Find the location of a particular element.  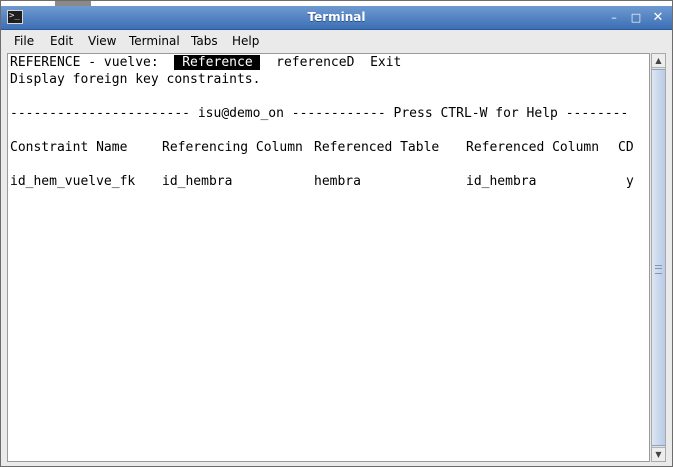

header-referenced-table: Referenced Table is located at coordinates (377, 147).